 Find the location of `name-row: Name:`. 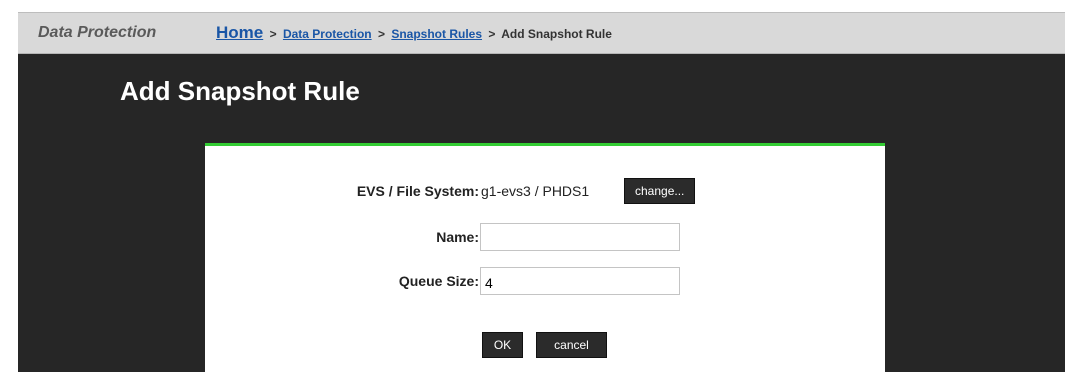

name-row: Name: is located at coordinates (545, 237).